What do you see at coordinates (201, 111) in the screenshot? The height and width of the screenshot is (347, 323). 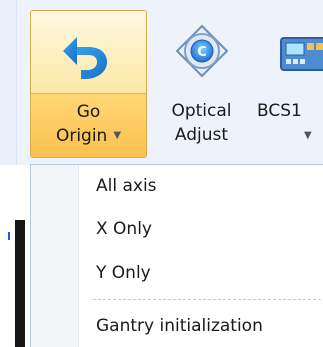 I see `optical-adjust-label-line1: Optical` at bounding box center [201, 111].